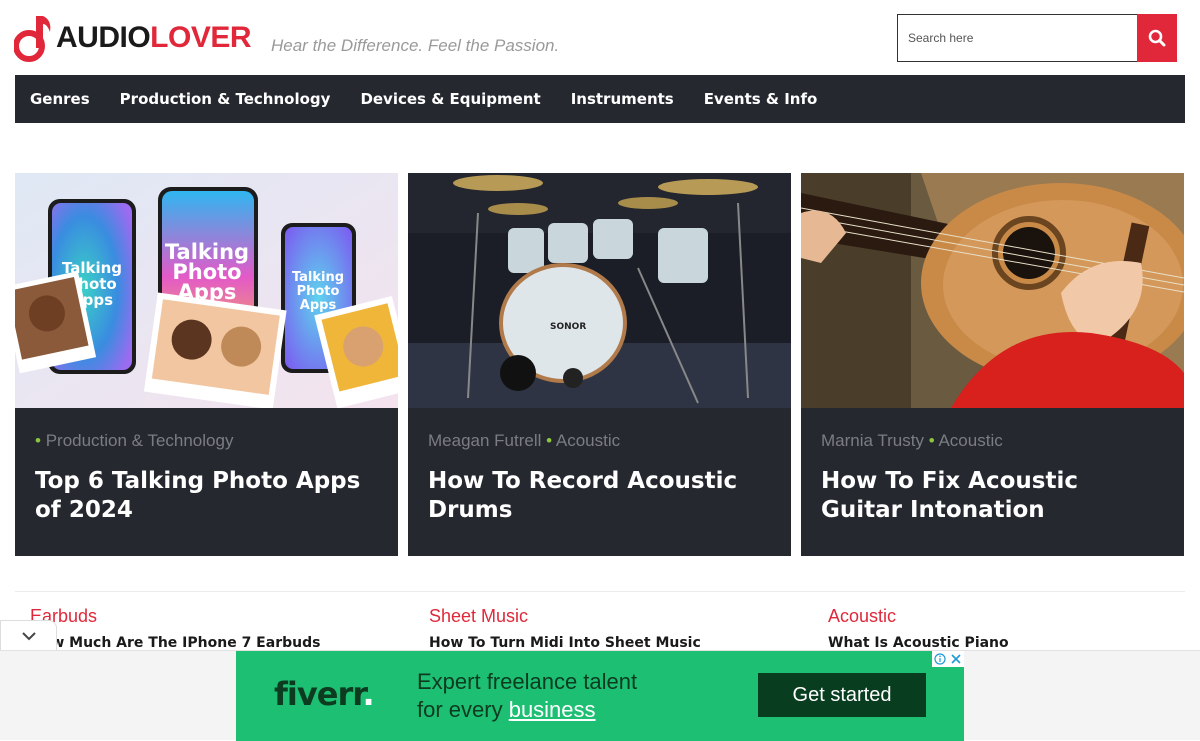 This screenshot has height=741, width=1200. I want to click on ad-cta-button: Get started, so click(842, 695).